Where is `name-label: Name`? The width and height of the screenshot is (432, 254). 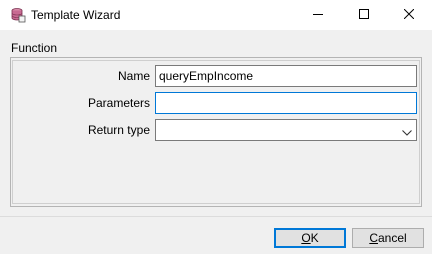
name-label: Name is located at coordinates (133, 76).